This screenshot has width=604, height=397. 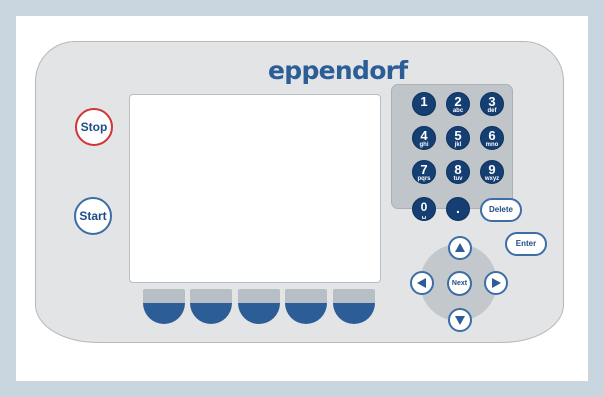 I want to click on key-3-def: 3 def, so click(x=492, y=104).